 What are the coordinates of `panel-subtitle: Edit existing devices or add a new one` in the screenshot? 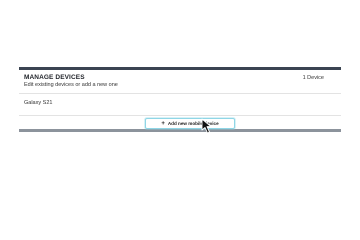 It's located at (71, 85).